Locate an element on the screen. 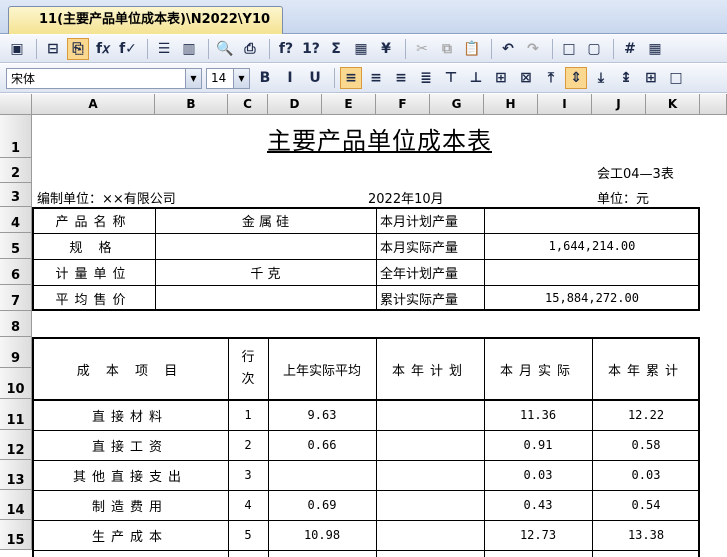  middle-align-icon: ⇕ is located at coordinates (576, 78).